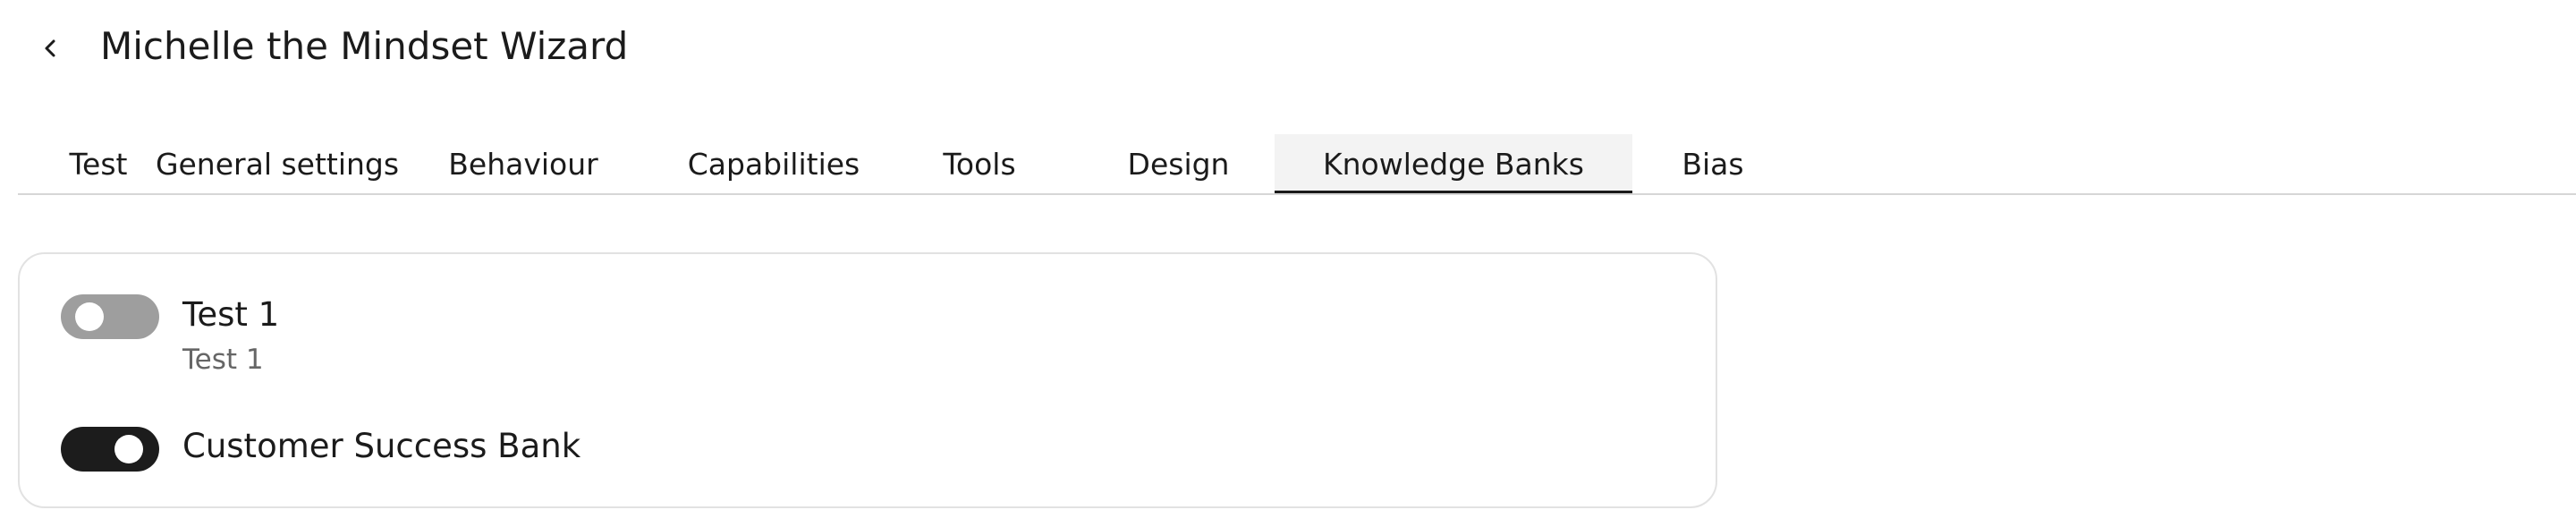 This screenshot has width=2576, height=510. I want to click on tab-behaviour: Behaviour, so click(523, 164).